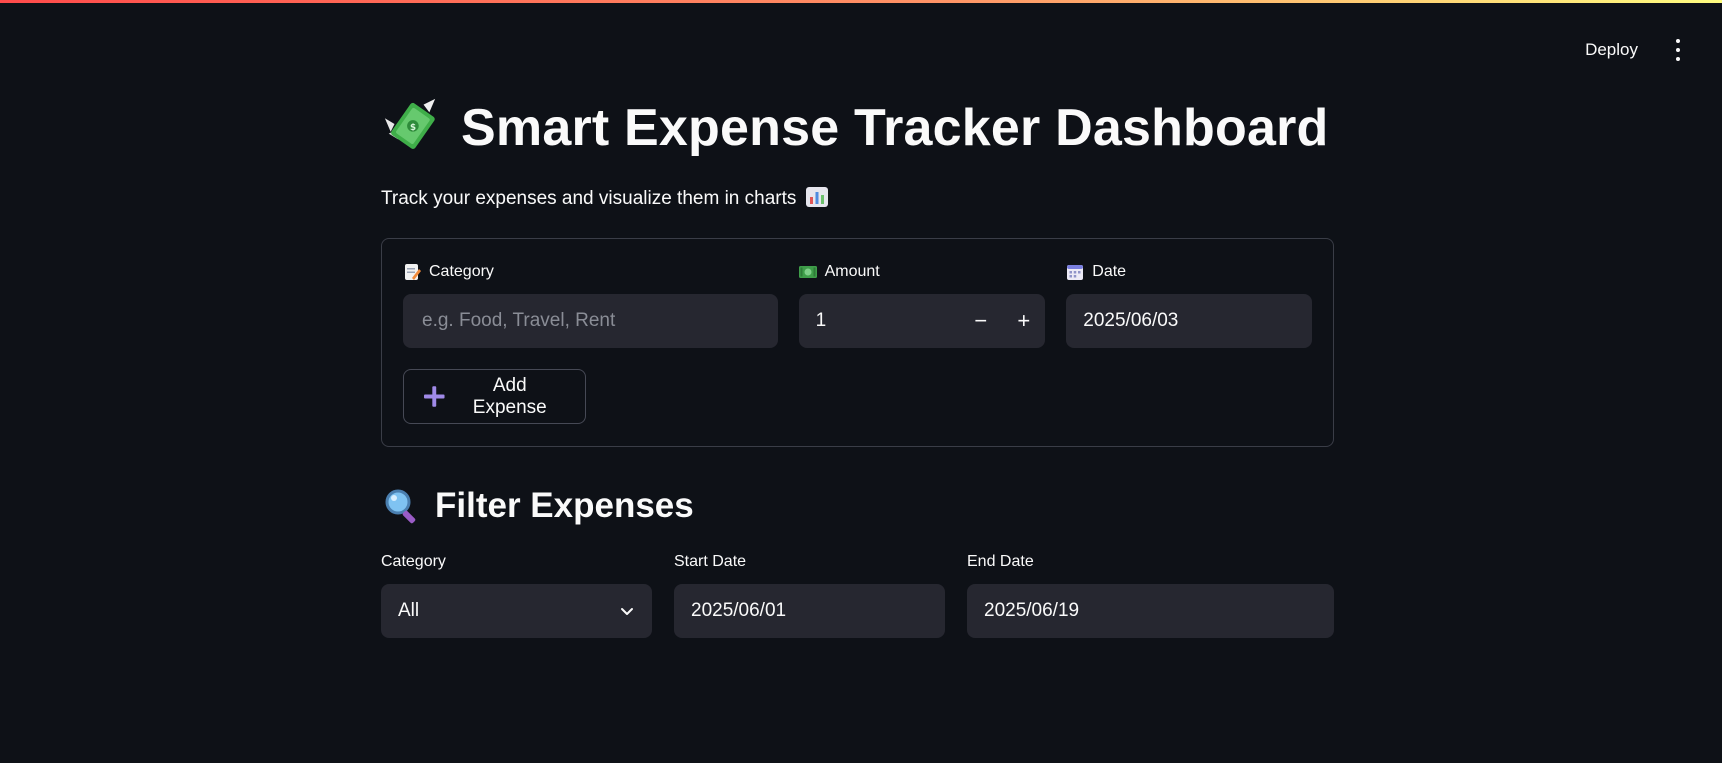  I want to click on end-date-field: End Date 2025/06/19, so click(1150, 594).